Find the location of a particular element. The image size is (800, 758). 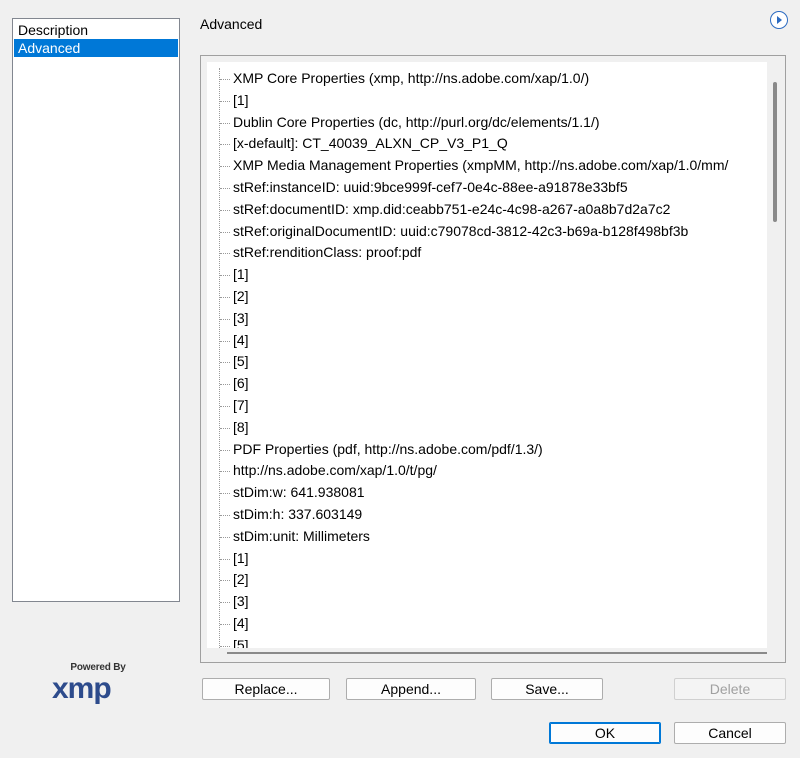

xmp-logo: Powered By xmp is located at coordinates (98, 686).